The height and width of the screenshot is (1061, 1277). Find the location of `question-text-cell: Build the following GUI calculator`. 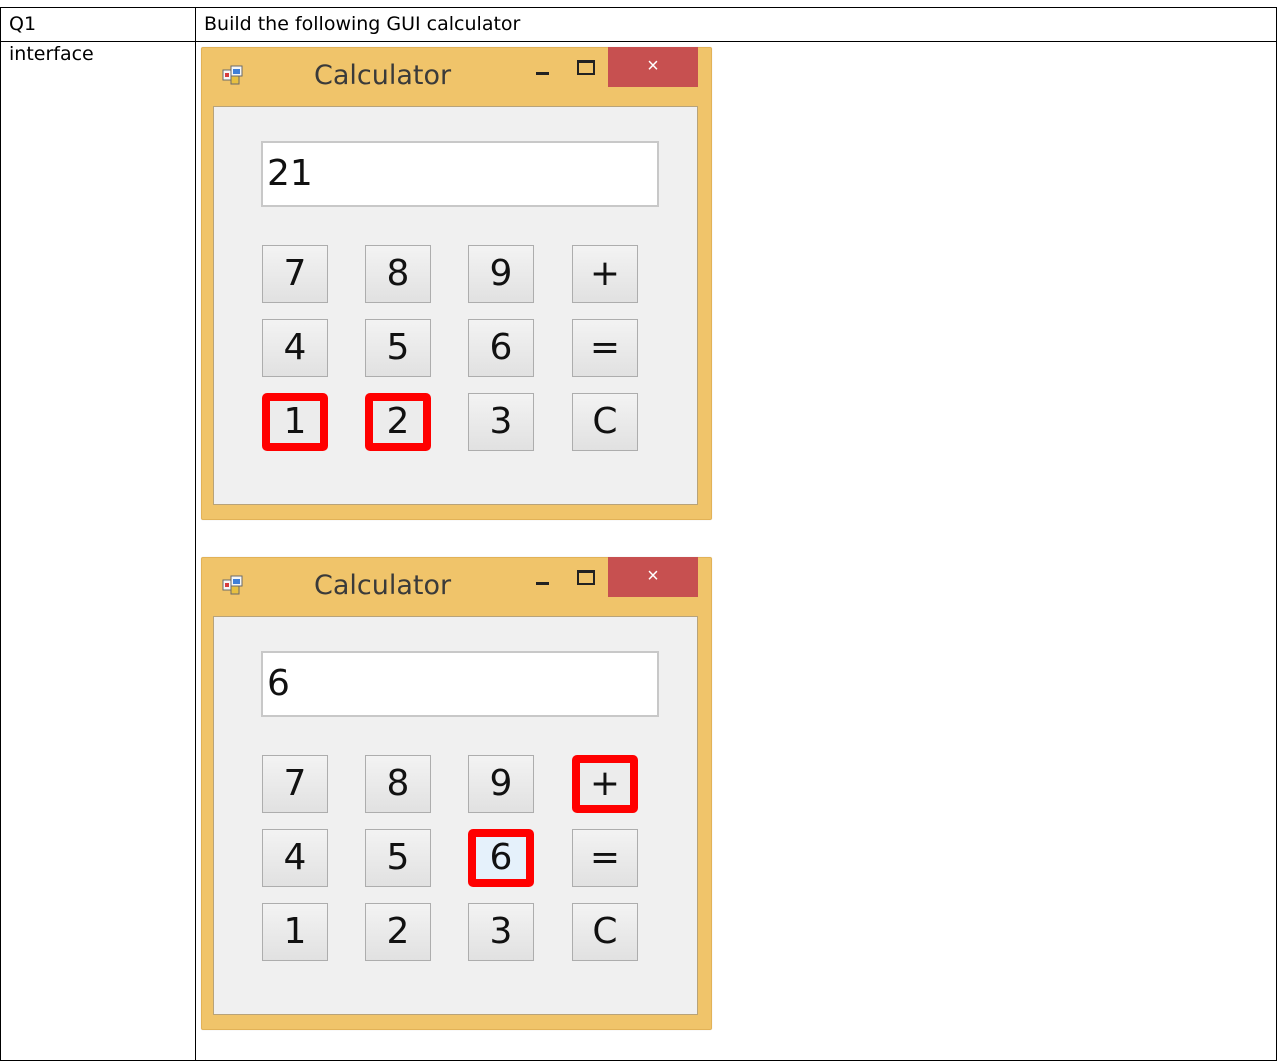

question-text-cell: Build the following GUI calculator is located at coordinates (736, 24).